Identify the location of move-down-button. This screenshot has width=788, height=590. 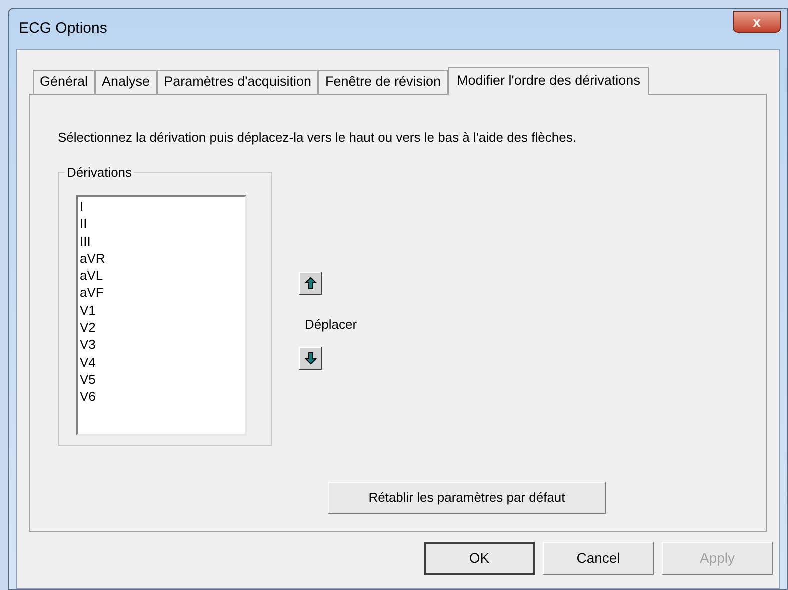
(310, 358).